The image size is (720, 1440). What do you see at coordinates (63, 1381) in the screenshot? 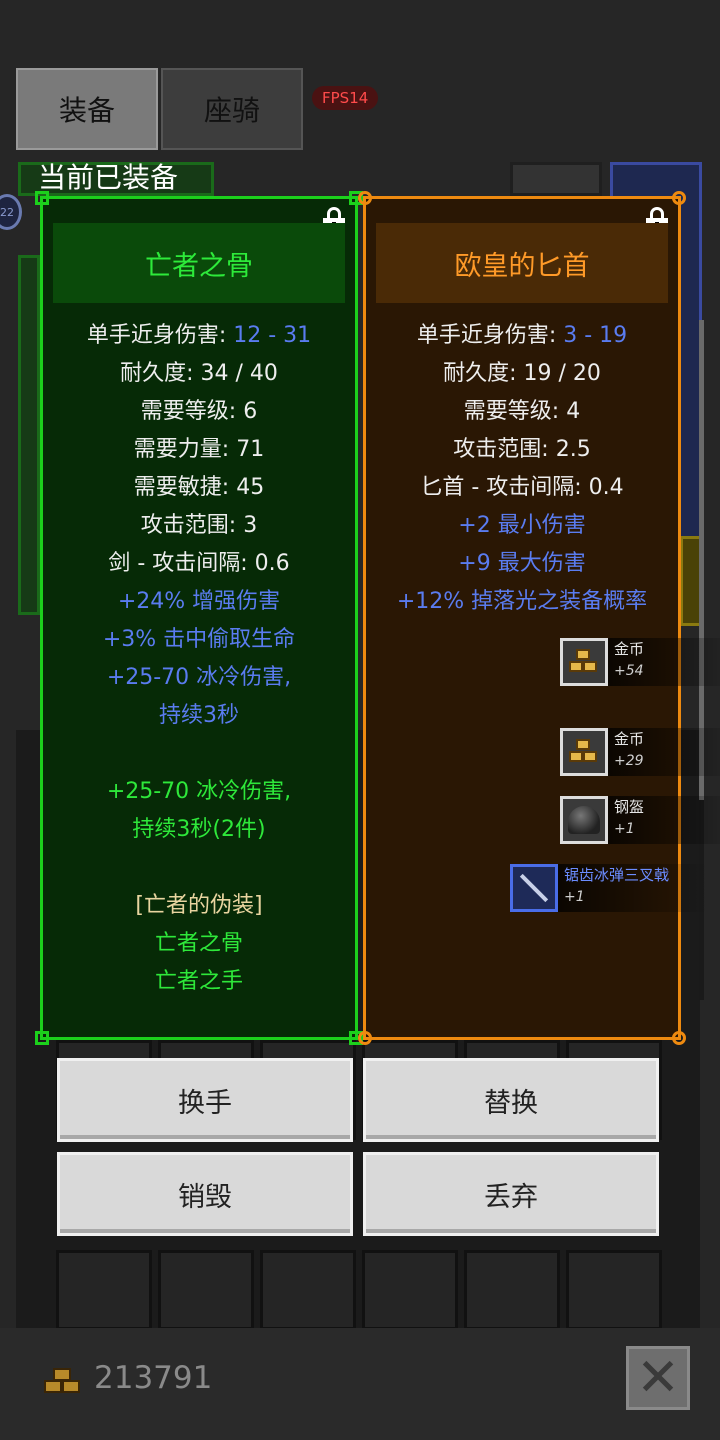
I see `gold-icon` at bounding box center [63, 1381].